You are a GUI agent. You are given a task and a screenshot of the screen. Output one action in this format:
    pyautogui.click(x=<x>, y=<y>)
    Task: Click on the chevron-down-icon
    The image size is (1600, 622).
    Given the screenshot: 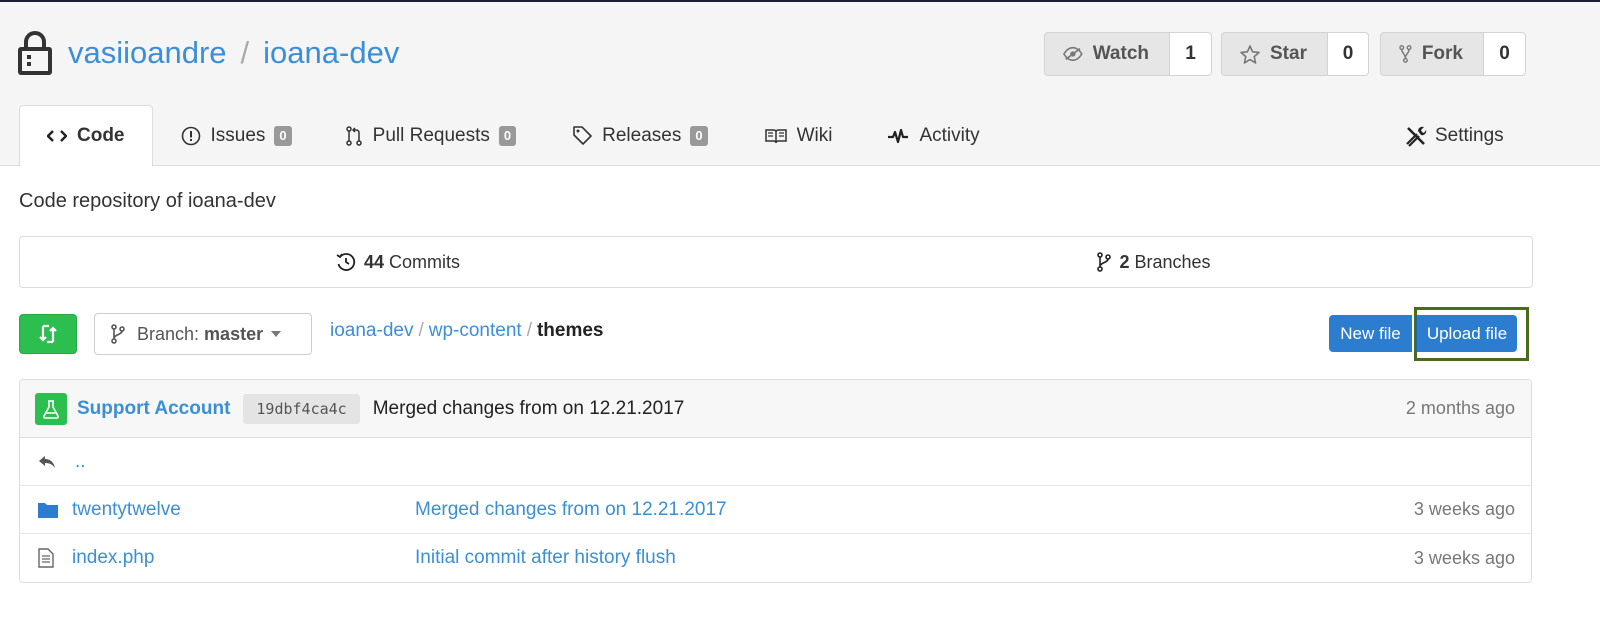 What is the action you would take?
    pyautogui.click(x=276, y=334)
    